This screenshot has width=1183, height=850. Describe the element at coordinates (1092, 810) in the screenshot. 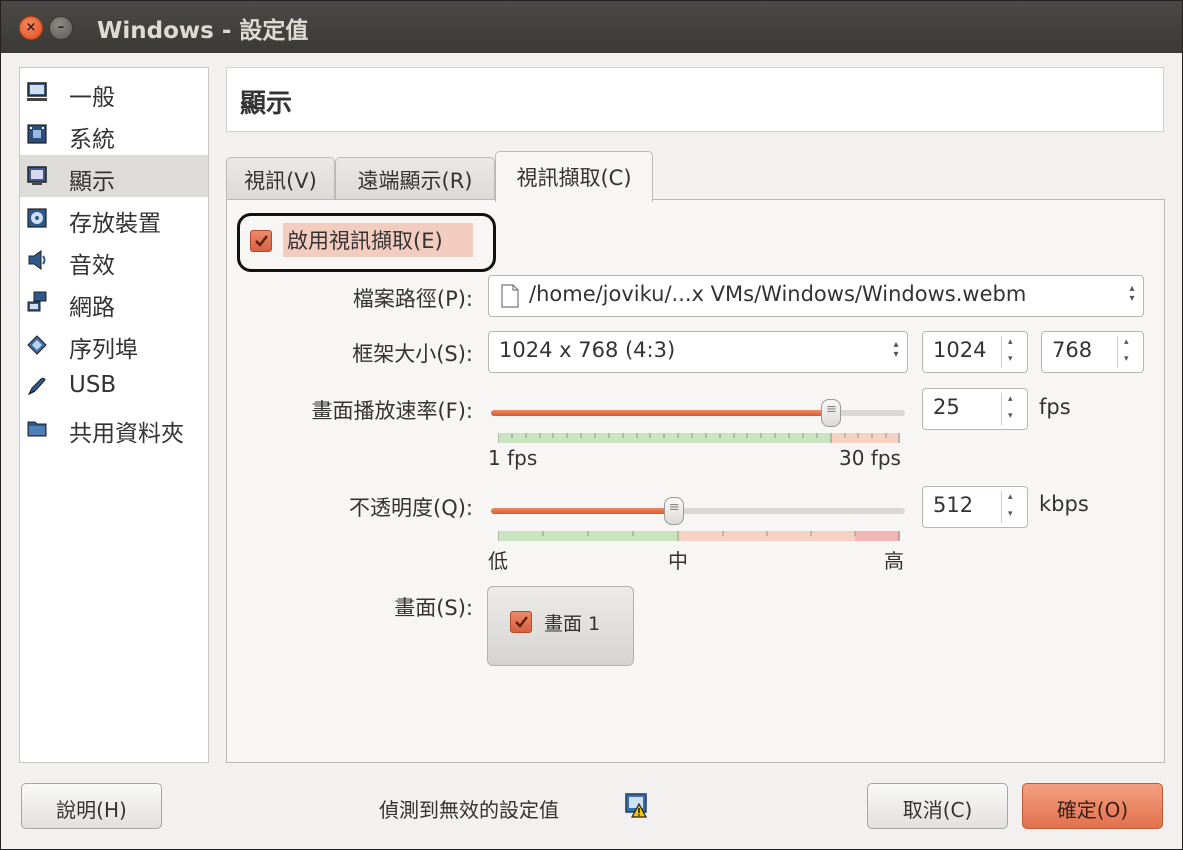

I see `ok-button-label: 確定(O)` at that location.